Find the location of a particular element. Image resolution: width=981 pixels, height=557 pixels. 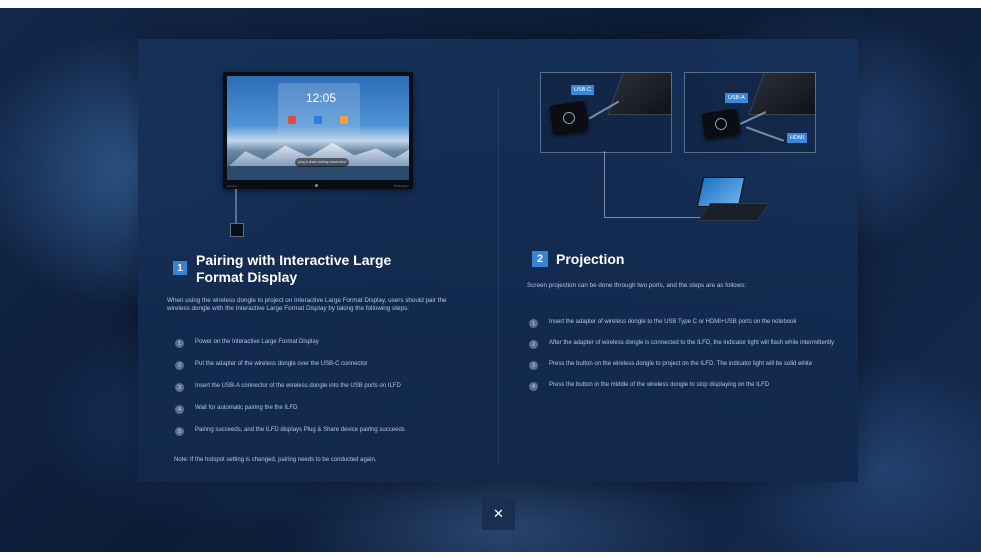

app-icons is located at coordinates (318, 120).